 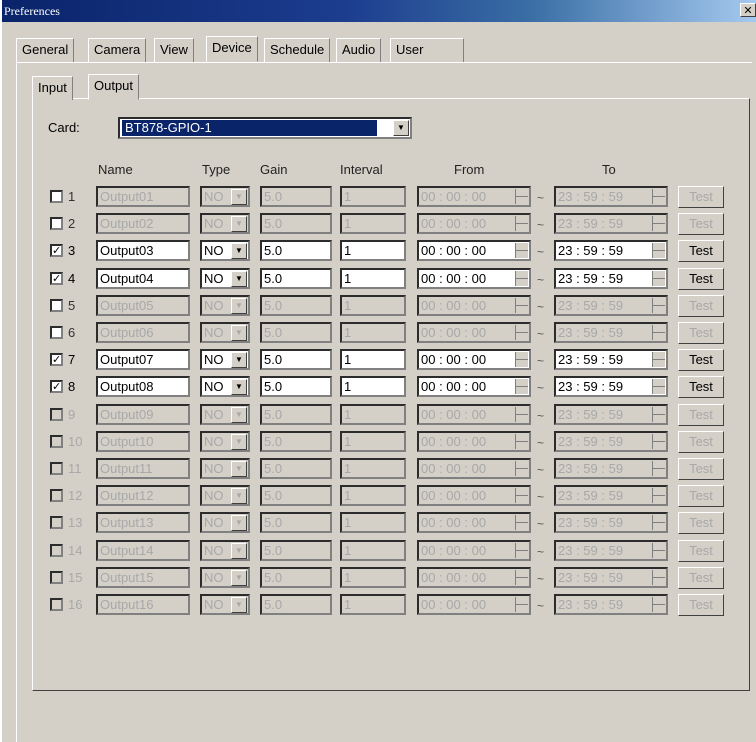 I want to click on output-name-field: Output15, so click(x=143, y=577).